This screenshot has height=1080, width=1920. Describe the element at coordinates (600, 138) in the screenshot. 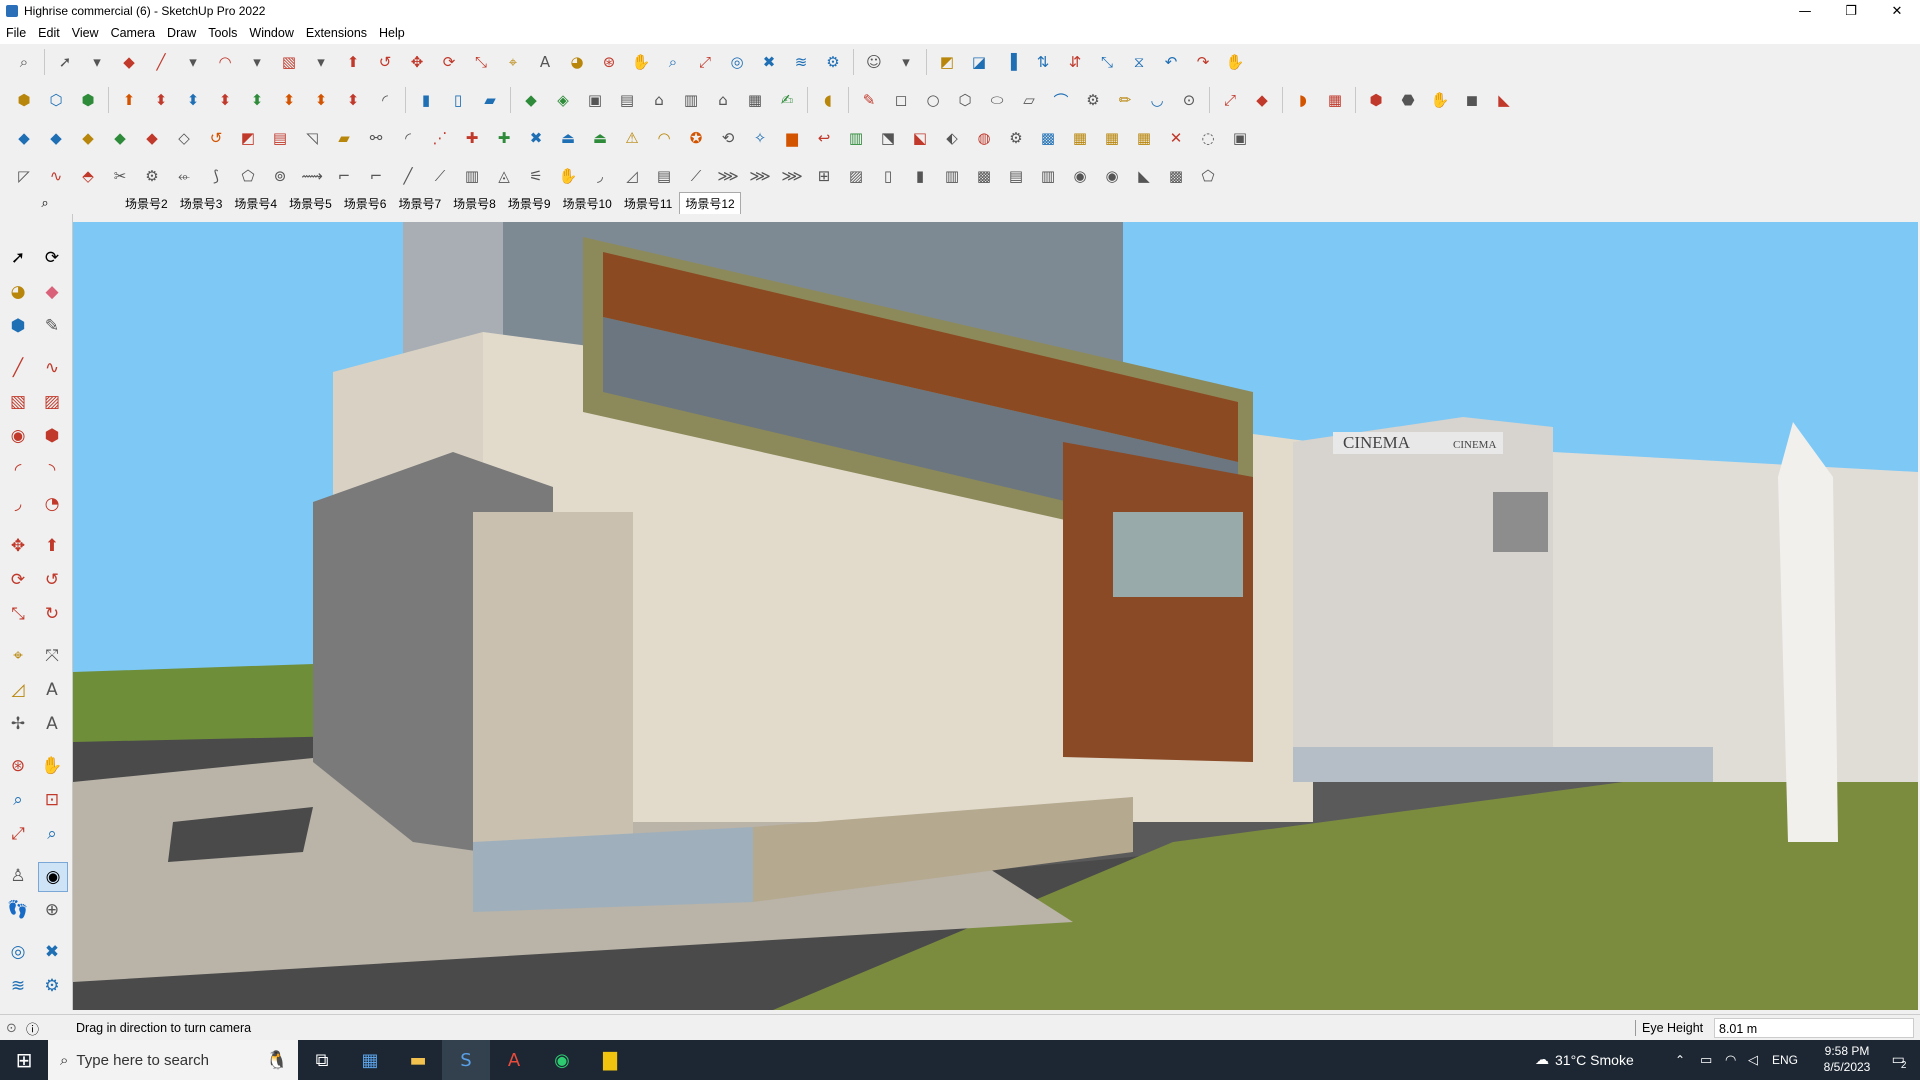

I see `tool-icon-13: ⏏` at that location.